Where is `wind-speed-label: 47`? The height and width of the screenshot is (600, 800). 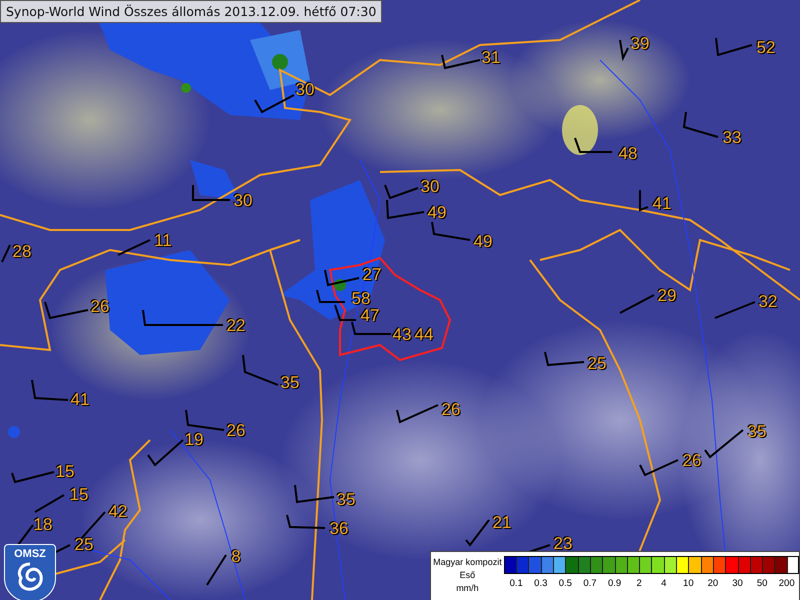
wind-speed-label: 47 is located at coordinates (370, 316).